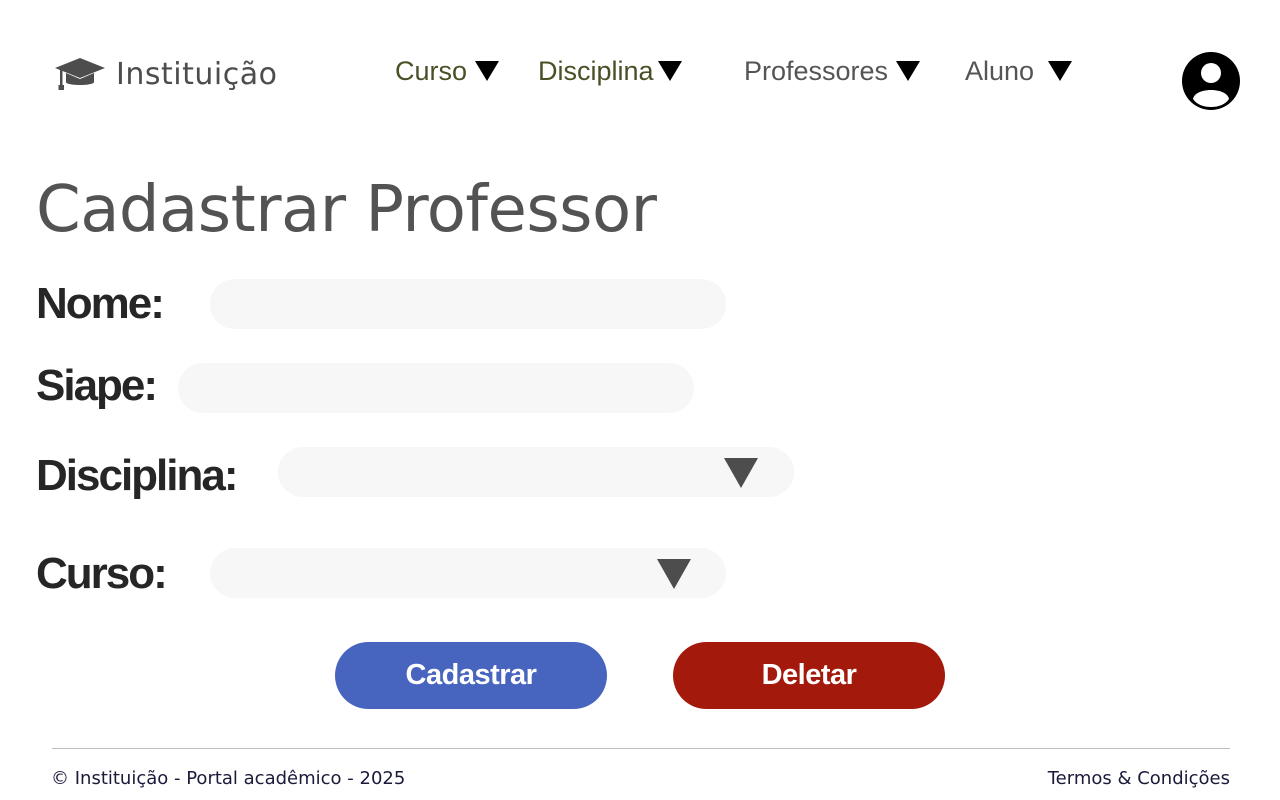 The image size is (1280, 800). What do you see at coordinates (80, 74) in the screenshot?
I see `graduation-cap-icon` at bounding box center [80, 74].